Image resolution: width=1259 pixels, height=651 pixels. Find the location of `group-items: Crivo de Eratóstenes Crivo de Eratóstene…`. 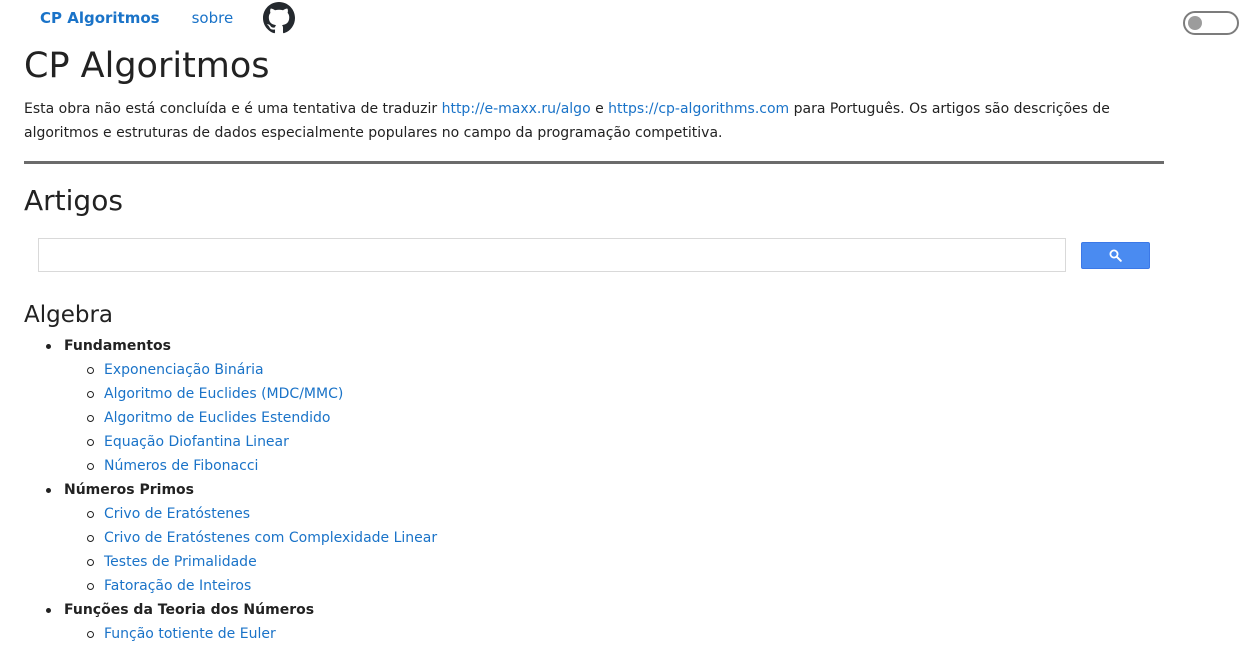

group-items: Crivo de Eratóstenes Crivo de Eratóstene… is located at coordinates (614, 550).